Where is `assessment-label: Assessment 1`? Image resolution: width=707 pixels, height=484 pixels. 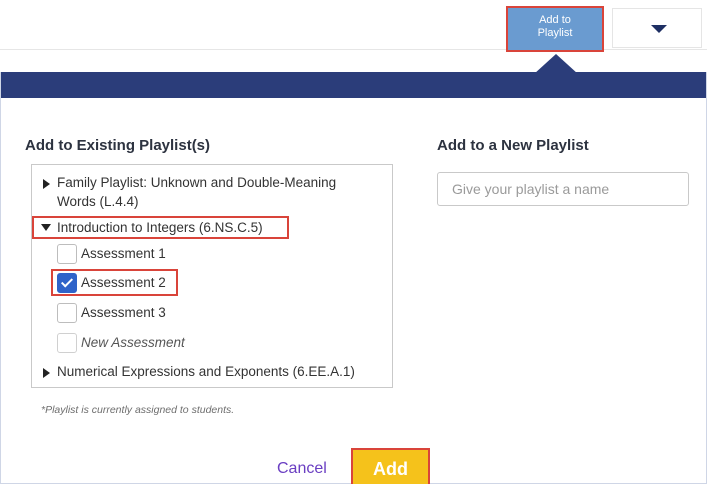
assessment-label: Assessment 1 is located at coordinates (123, 253).